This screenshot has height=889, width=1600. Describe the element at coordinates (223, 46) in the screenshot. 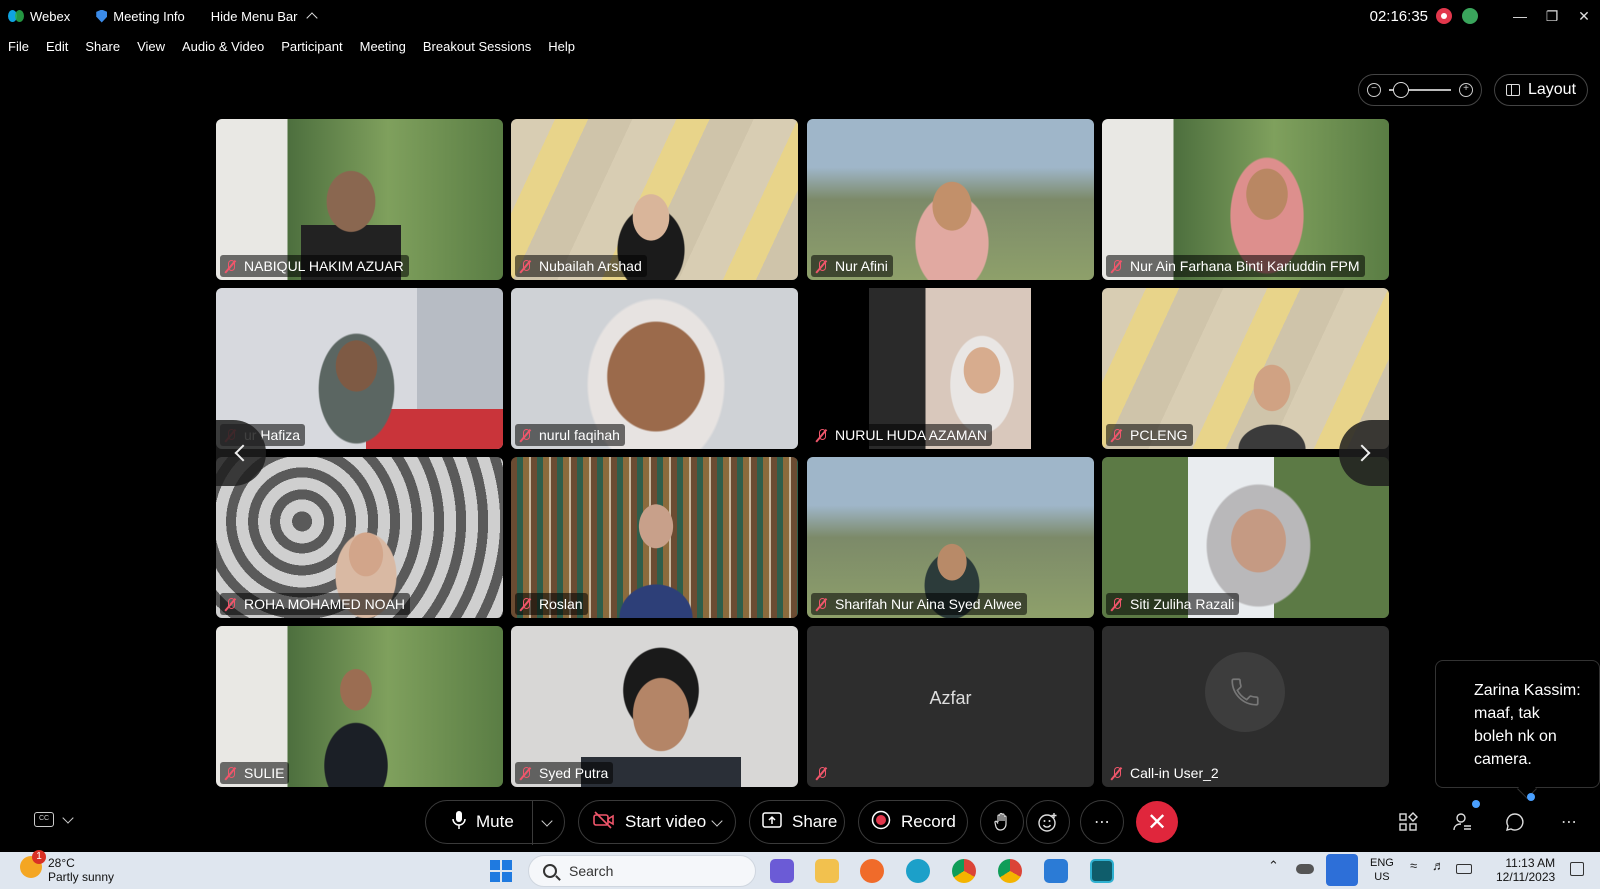

I see `menu-audio-video: Audio & Video` at that location.